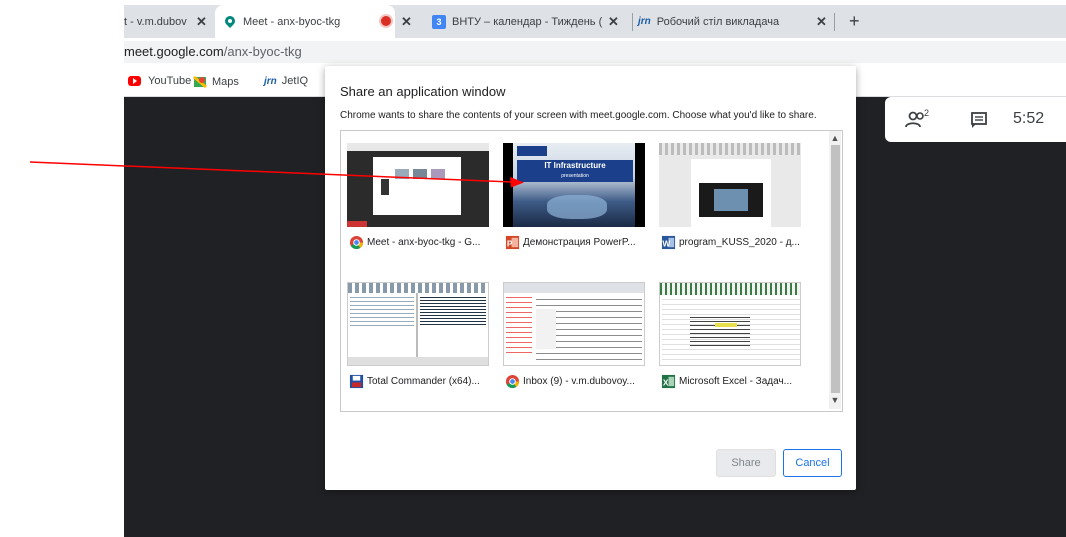 The width and height of the screenshot is (1066, 537). Describe the element at coordinates (170, 81) in the screenshot. I see `bookmark-label: YouTube` at that location.